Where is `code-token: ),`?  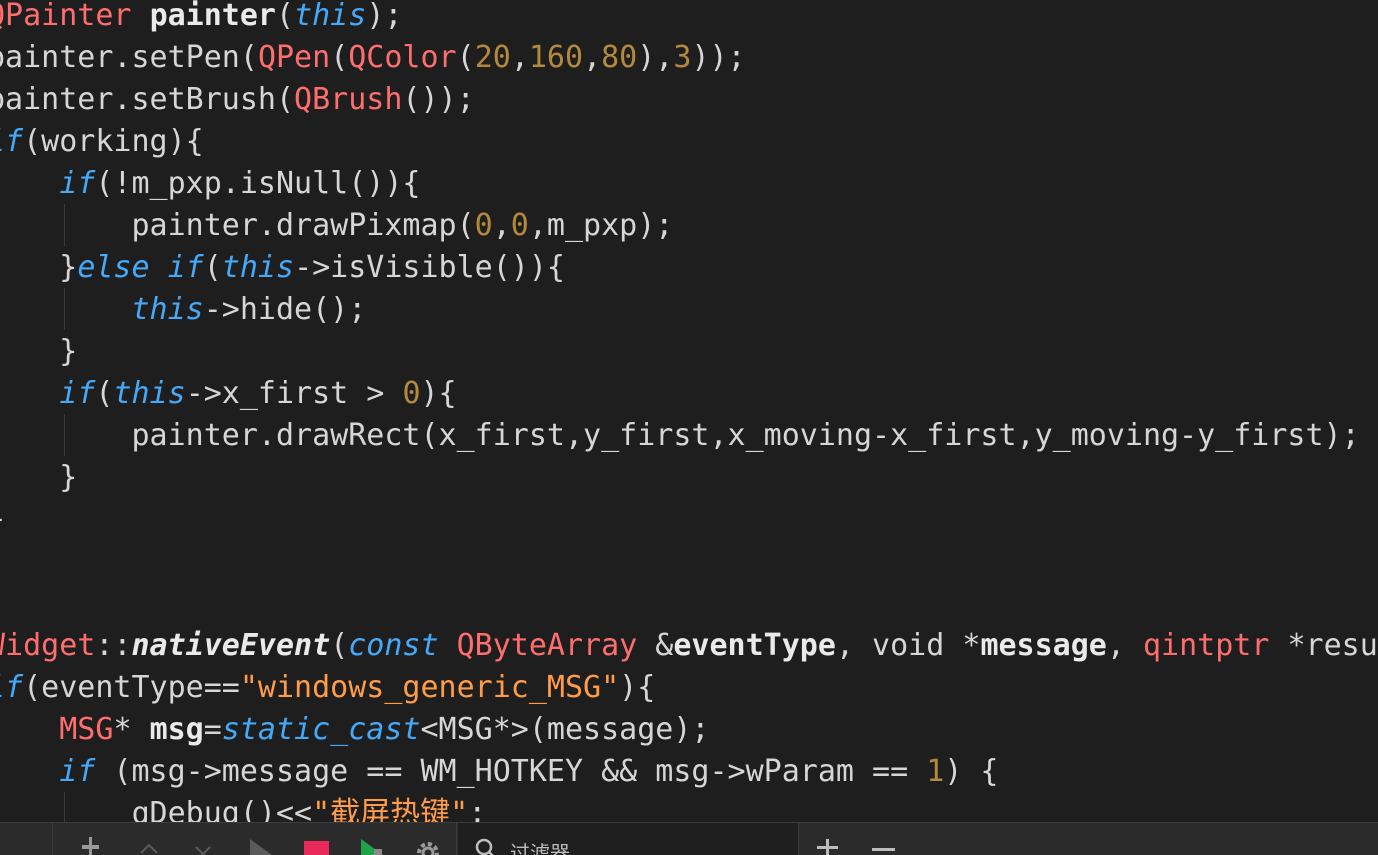
code-token: ), is located at coordinates (655, 57).